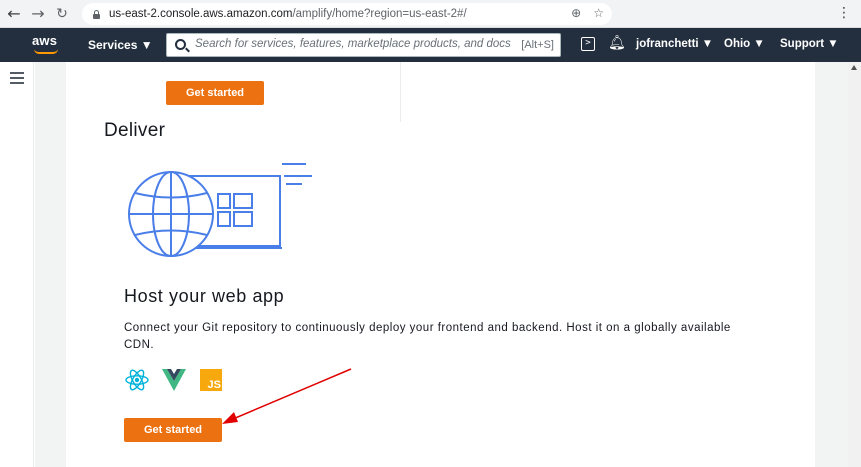 The width and height of the screenshot is (861, 467). Describe the element at coordinates (201, 14) in the screenshot. I see `url-host: us-east-2.console.aws.amazon.com` at that location.